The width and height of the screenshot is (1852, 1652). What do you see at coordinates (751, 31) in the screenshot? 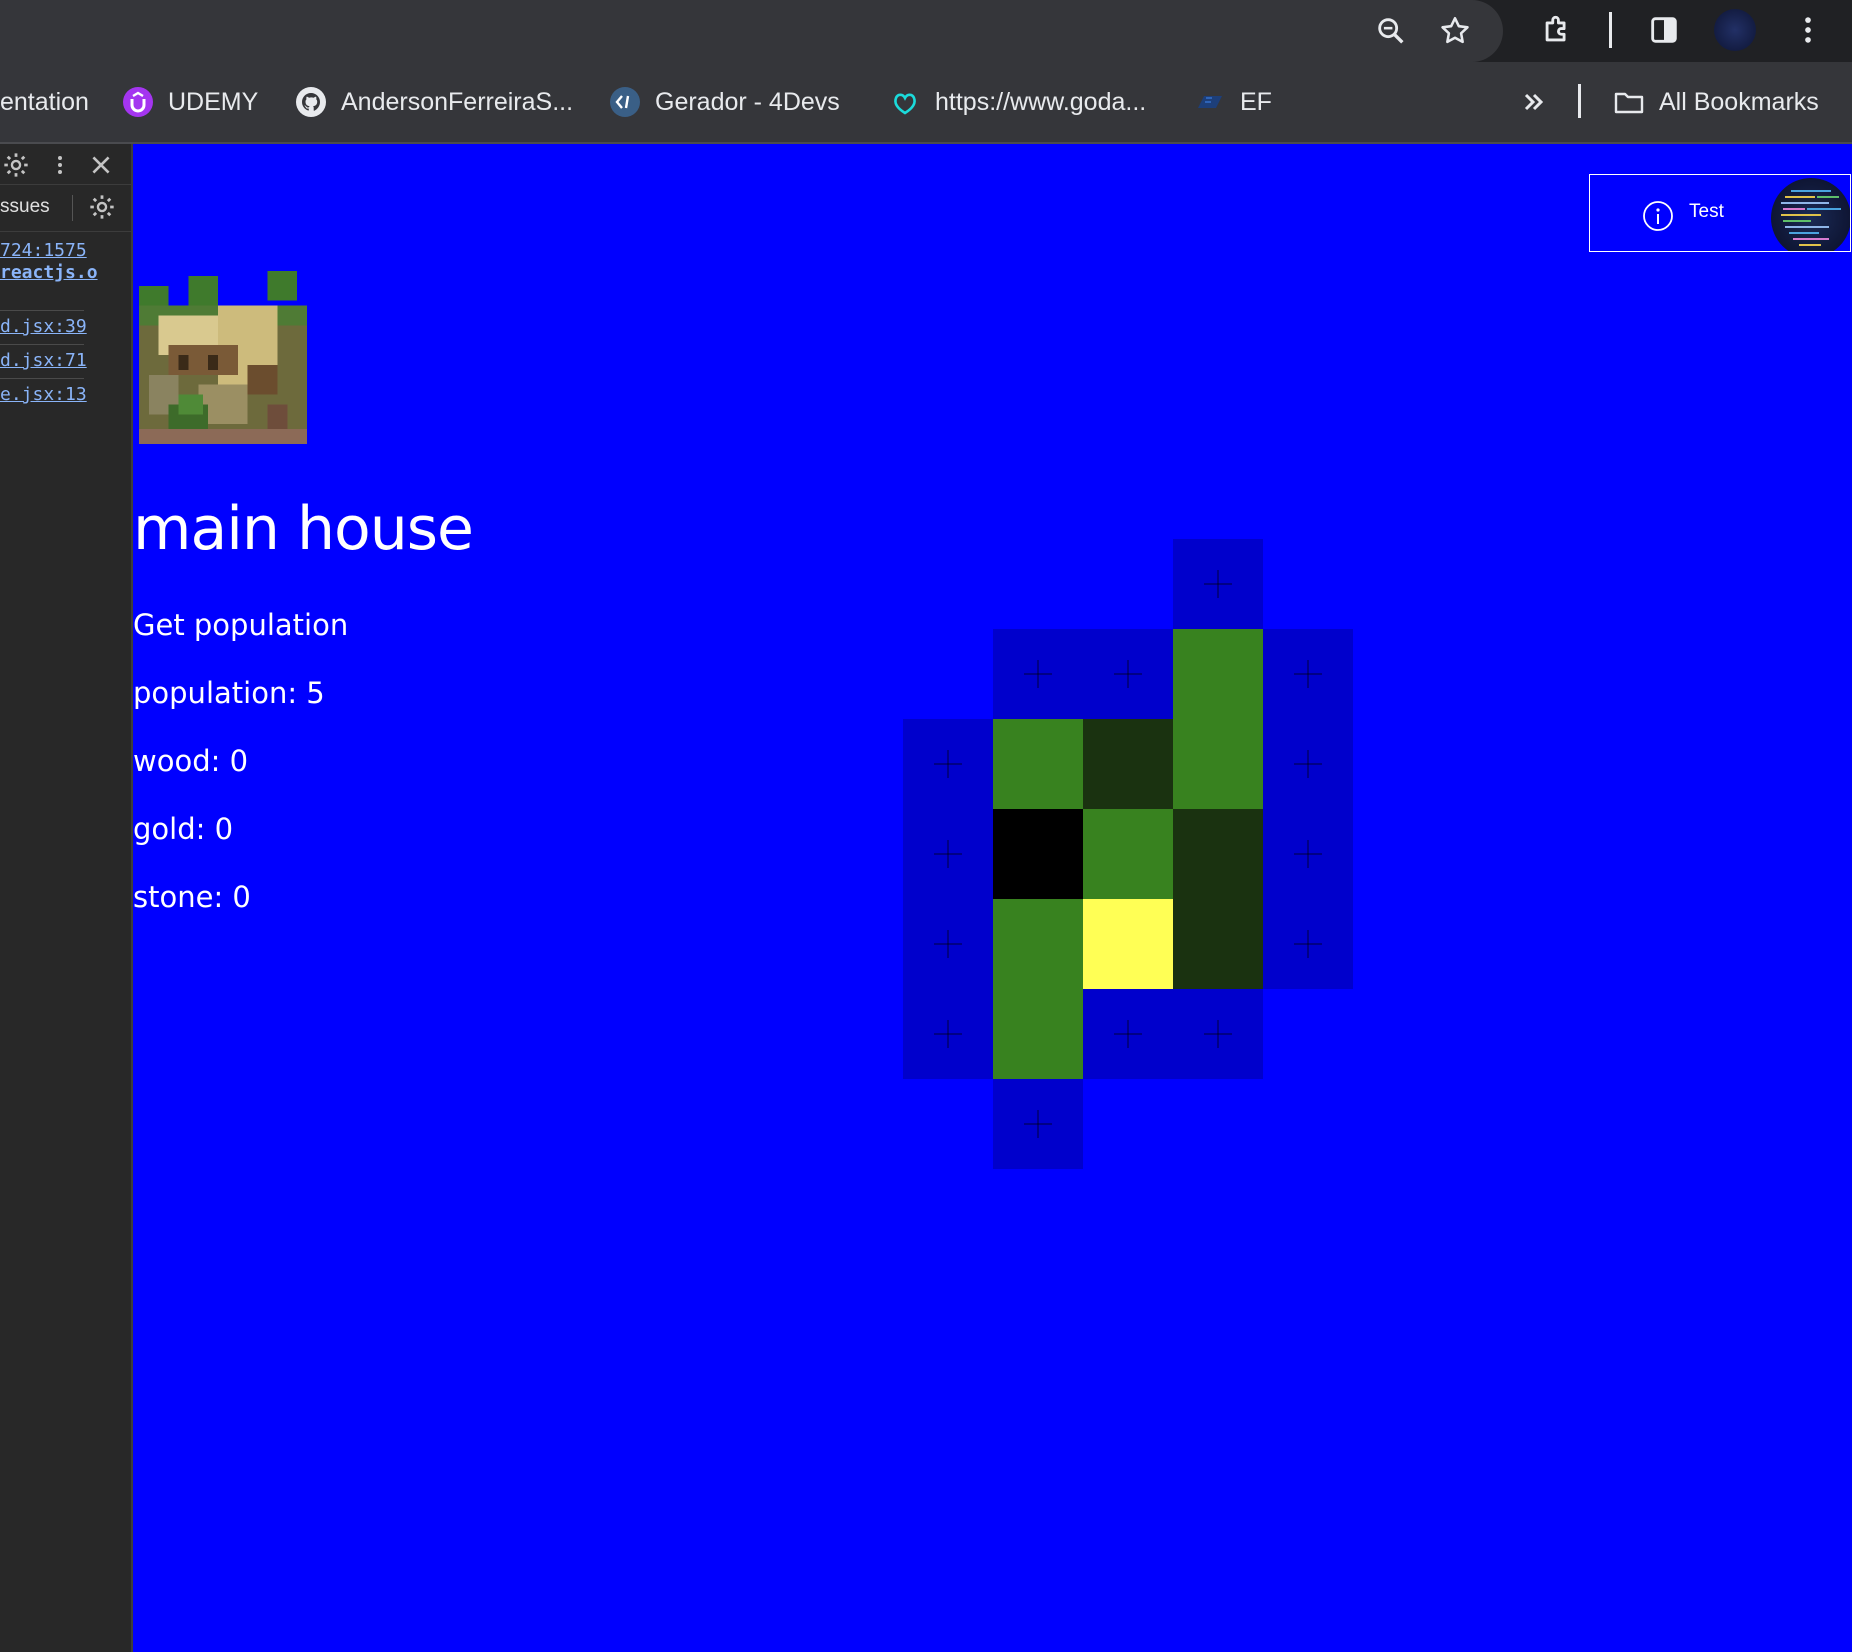
I see `address-bar` at bounding box center [751, 31].